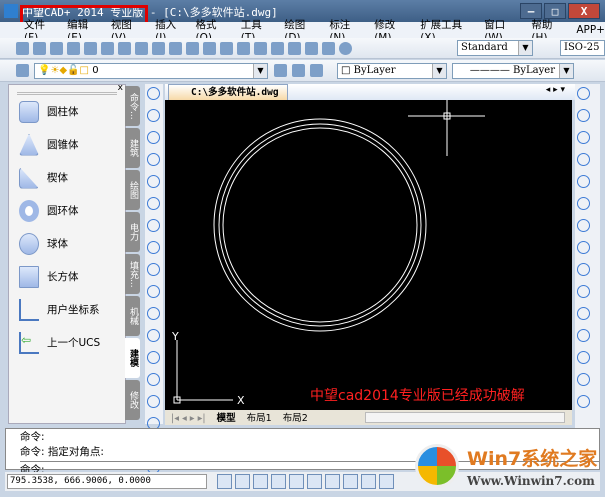 The width and height of the screenshot is (605, 497). I want to click on circle-icon, so click(153, 225).